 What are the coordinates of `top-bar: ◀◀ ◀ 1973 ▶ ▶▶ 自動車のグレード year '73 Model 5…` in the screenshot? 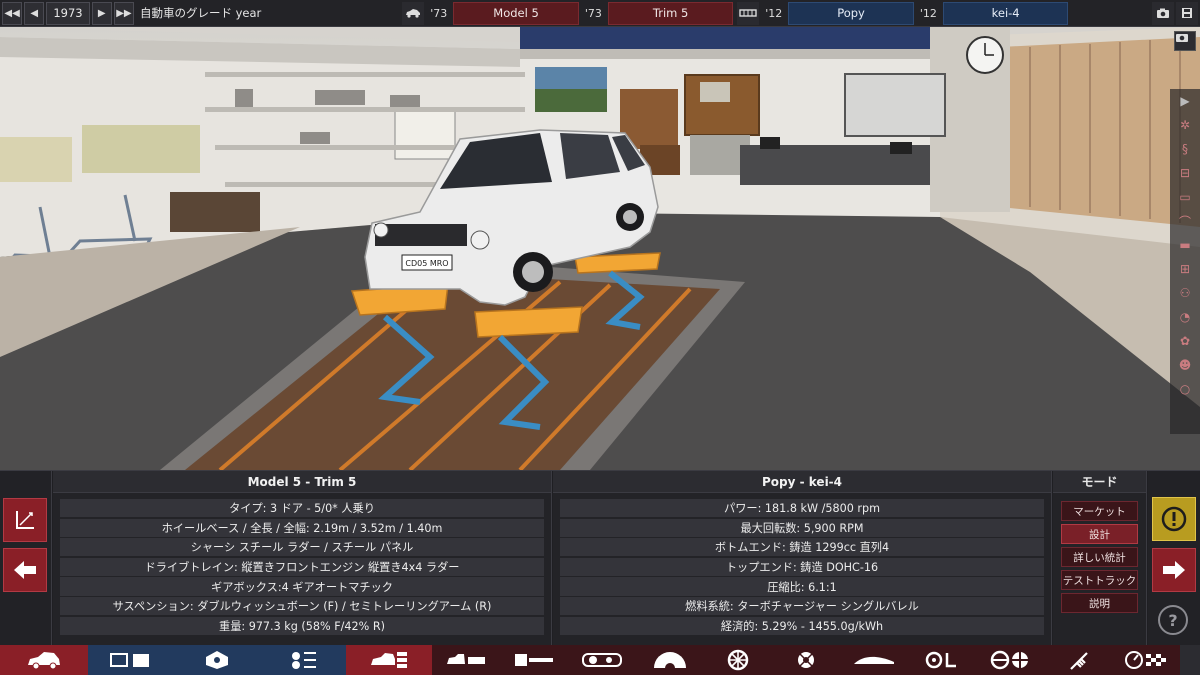 It's located at (600, 13).